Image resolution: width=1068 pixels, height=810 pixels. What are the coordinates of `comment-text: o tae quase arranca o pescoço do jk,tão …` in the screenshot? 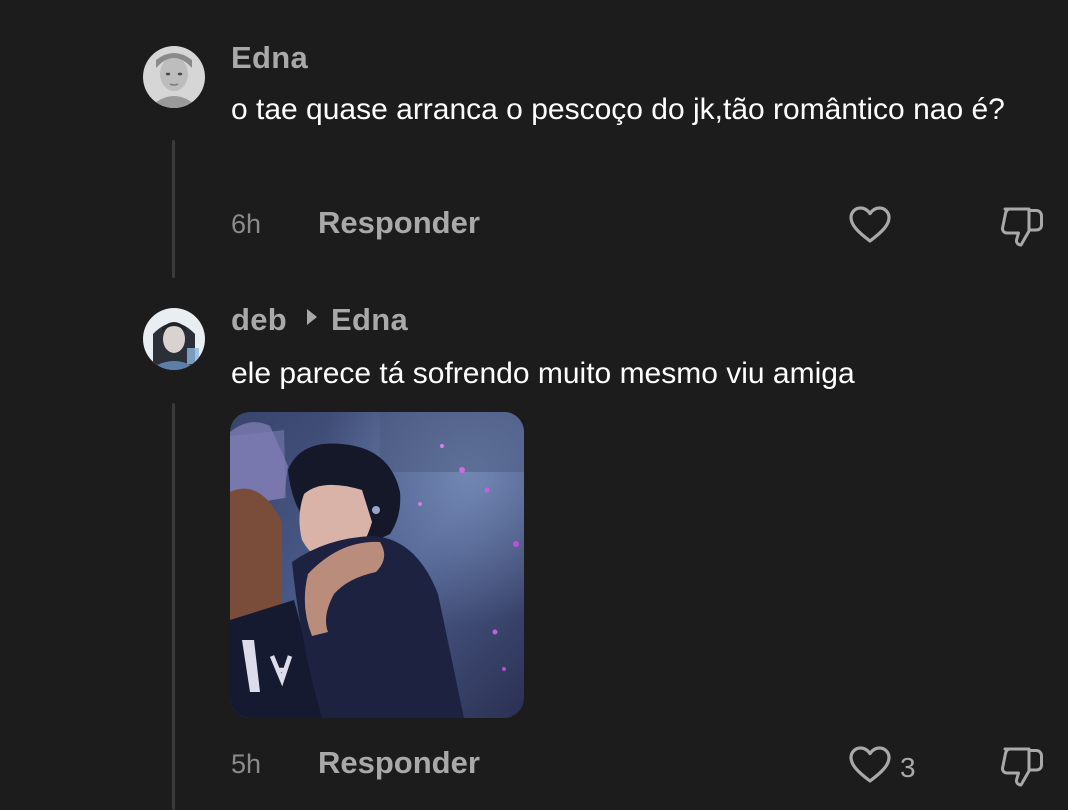 It's located at (618, 109).